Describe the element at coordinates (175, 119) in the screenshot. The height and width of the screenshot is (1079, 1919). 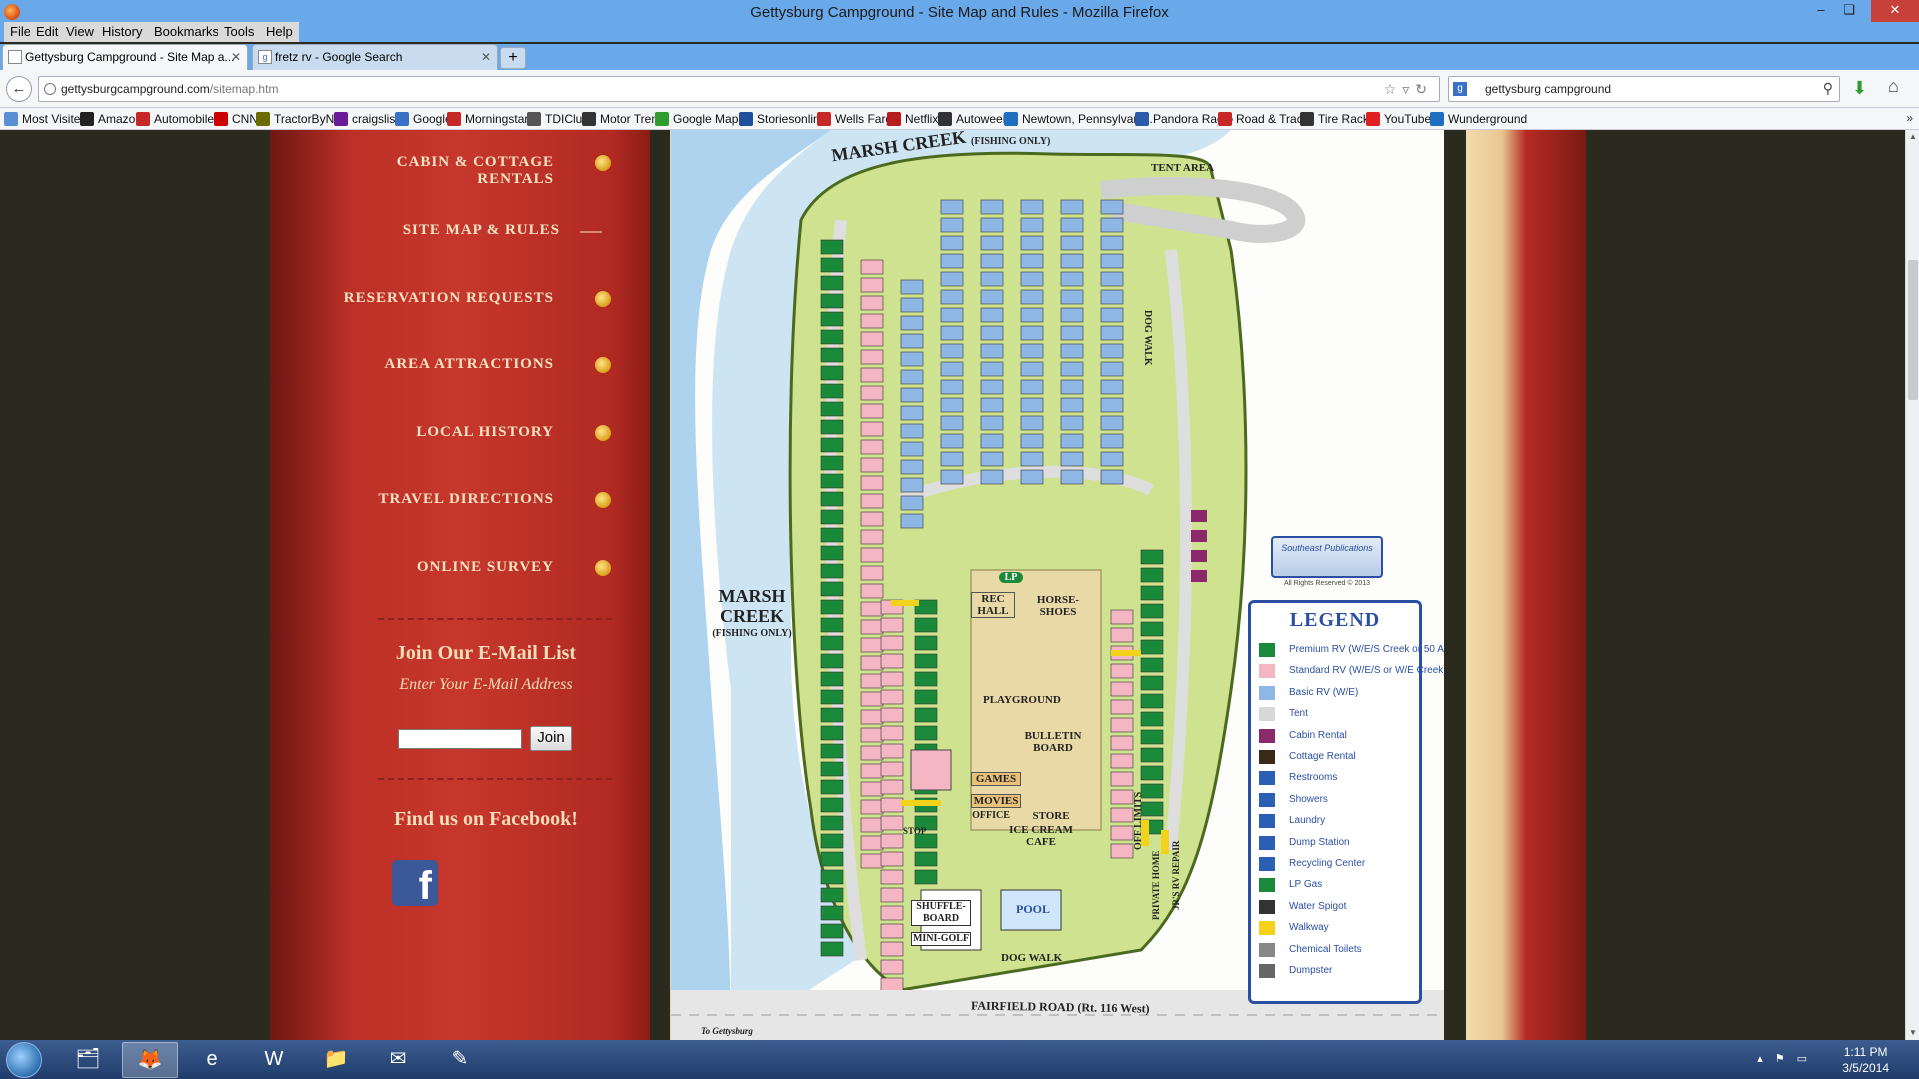
I see `bookmark-automobile: Automobile` at that location.